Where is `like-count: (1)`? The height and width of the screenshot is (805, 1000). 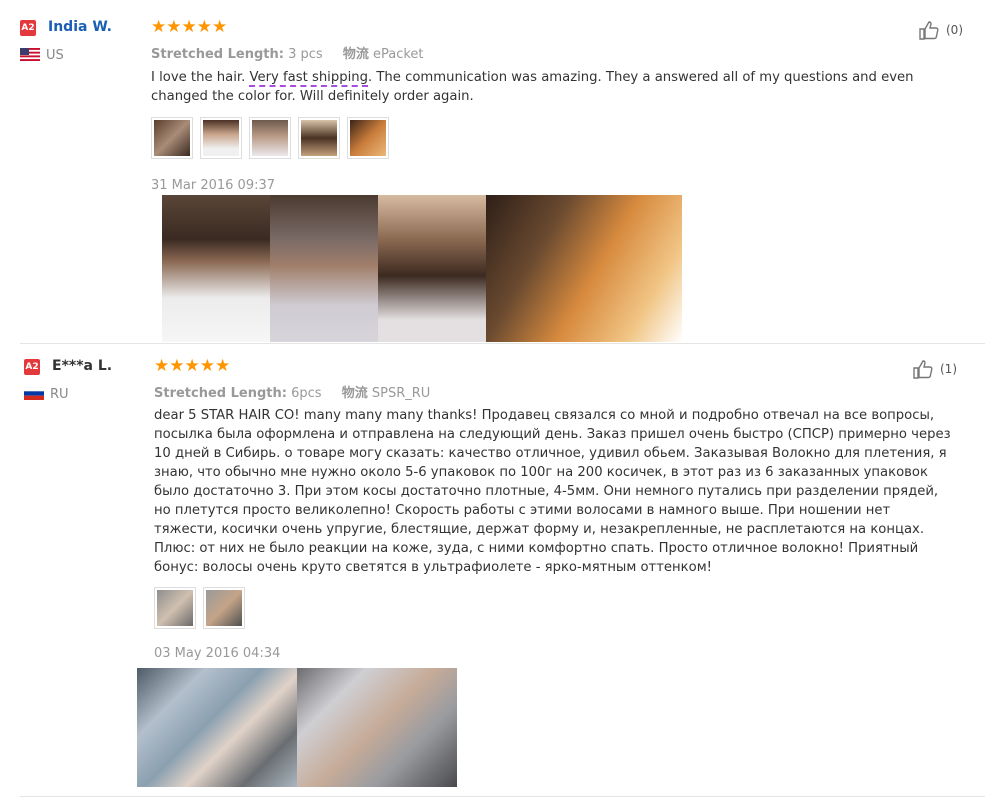
like-count: (1) is located at coordinates (948, 369).